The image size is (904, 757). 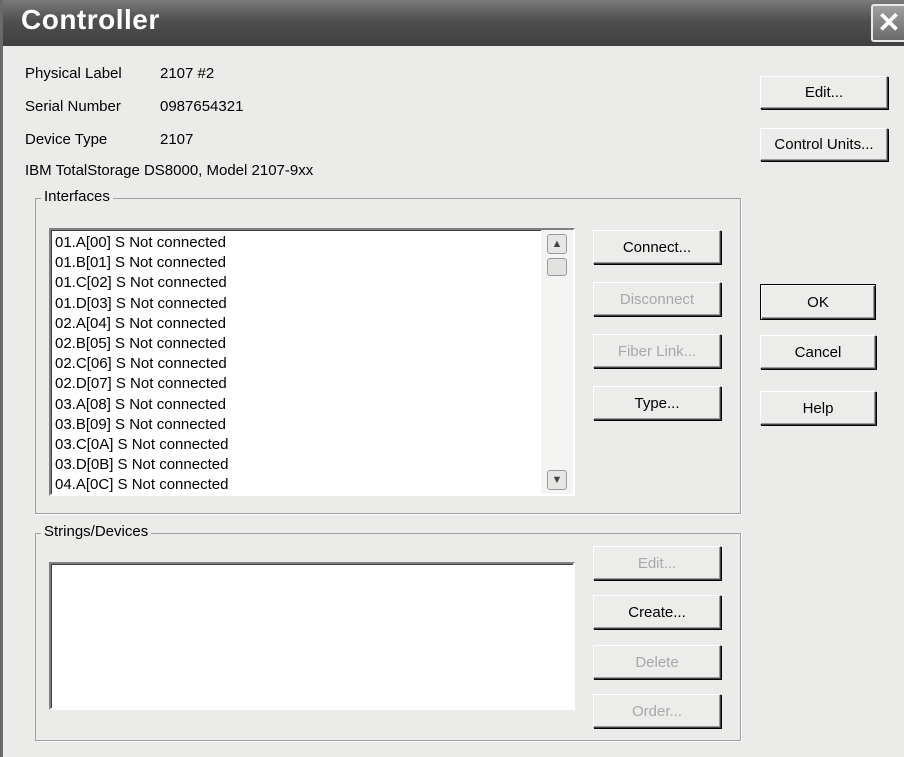 What do you see at coordinates (818, 408) in the screenshot?
I see `help-button: Help` at bounding box center [818, 408].